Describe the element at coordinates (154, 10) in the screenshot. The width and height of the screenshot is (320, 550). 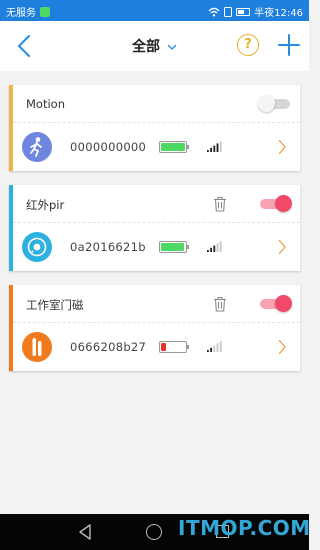
I see `status-bar: 无服务 半夜12:46` at that location.